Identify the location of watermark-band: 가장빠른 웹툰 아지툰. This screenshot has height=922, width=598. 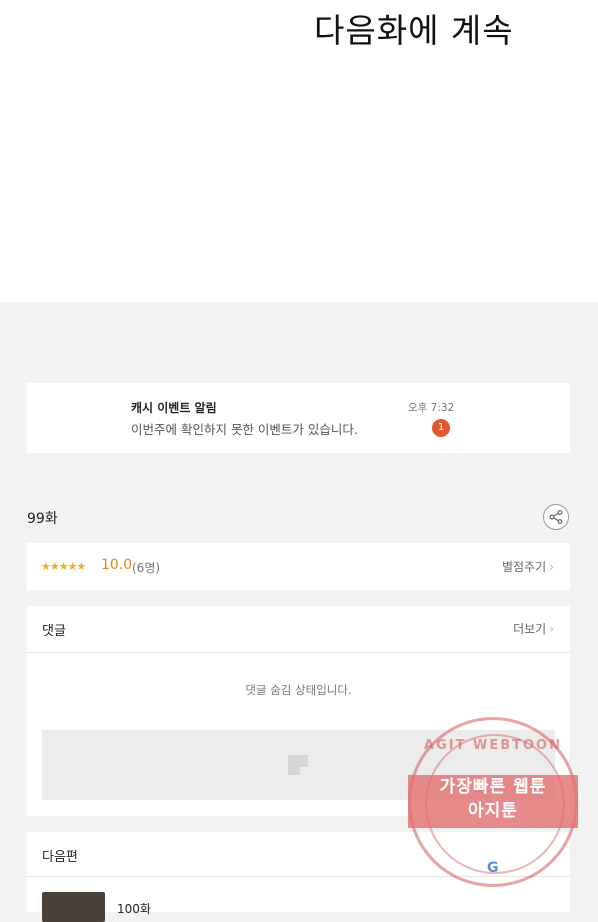
(493, 801).